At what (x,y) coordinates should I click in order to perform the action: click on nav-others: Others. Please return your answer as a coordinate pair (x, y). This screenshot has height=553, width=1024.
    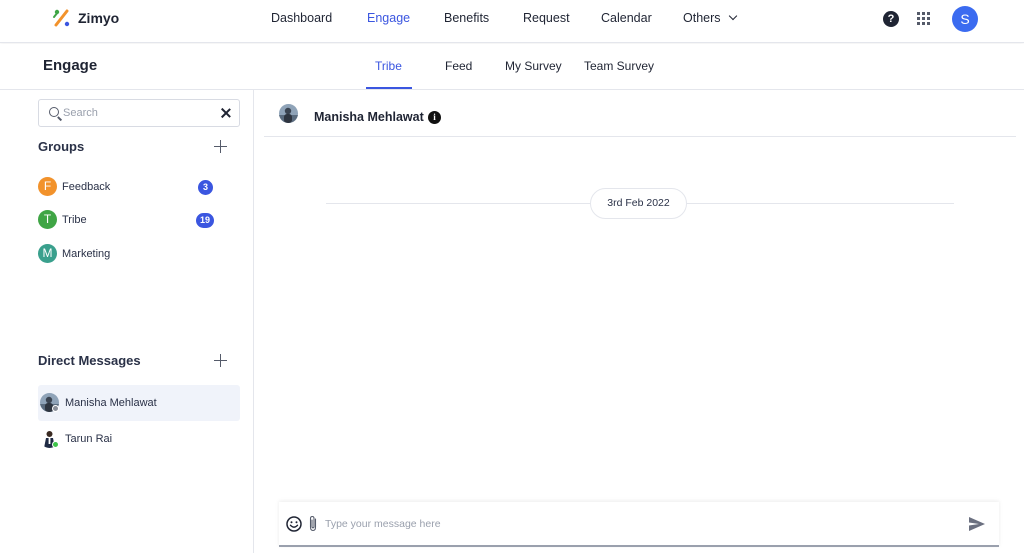
    Looking at the image, I should click on (710, 18).